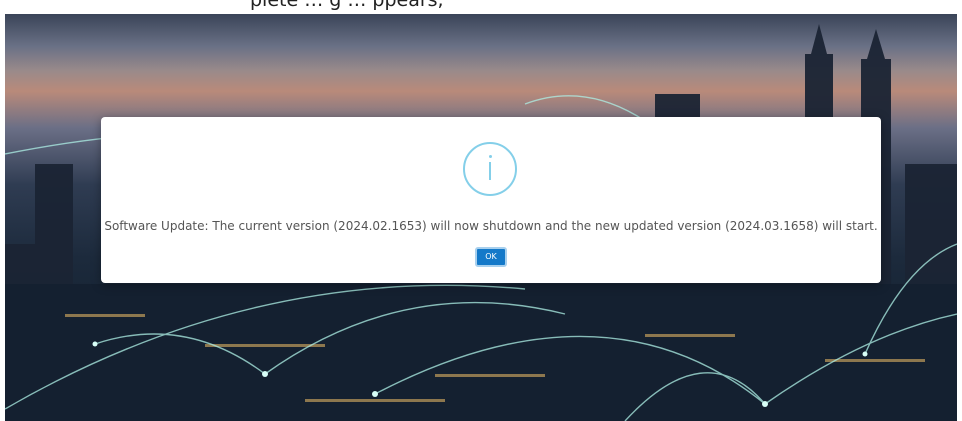 The image size is (962, 421). I want to click on info-icon-dot, so click(490, 156).